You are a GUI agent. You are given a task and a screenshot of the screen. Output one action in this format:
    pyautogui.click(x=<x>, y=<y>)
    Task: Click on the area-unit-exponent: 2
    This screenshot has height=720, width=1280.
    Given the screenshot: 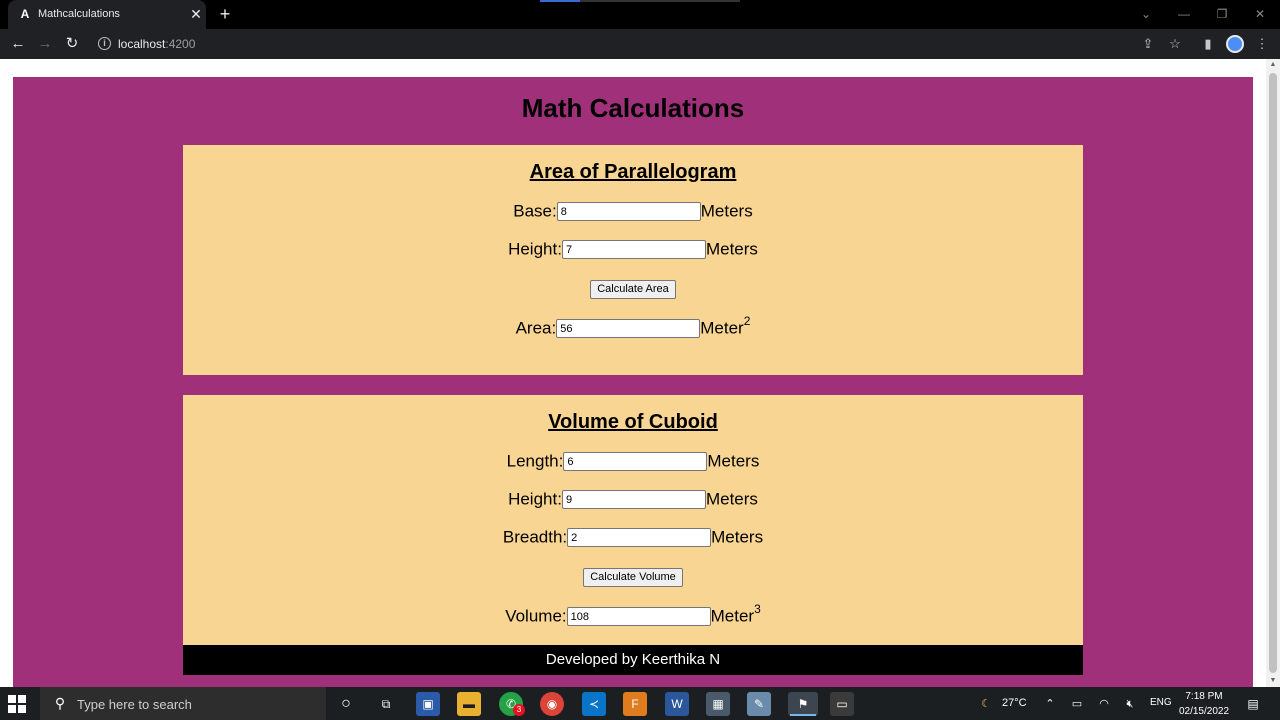 What is the action you would take?
    pyautogui.click(x=747, y=321)
    